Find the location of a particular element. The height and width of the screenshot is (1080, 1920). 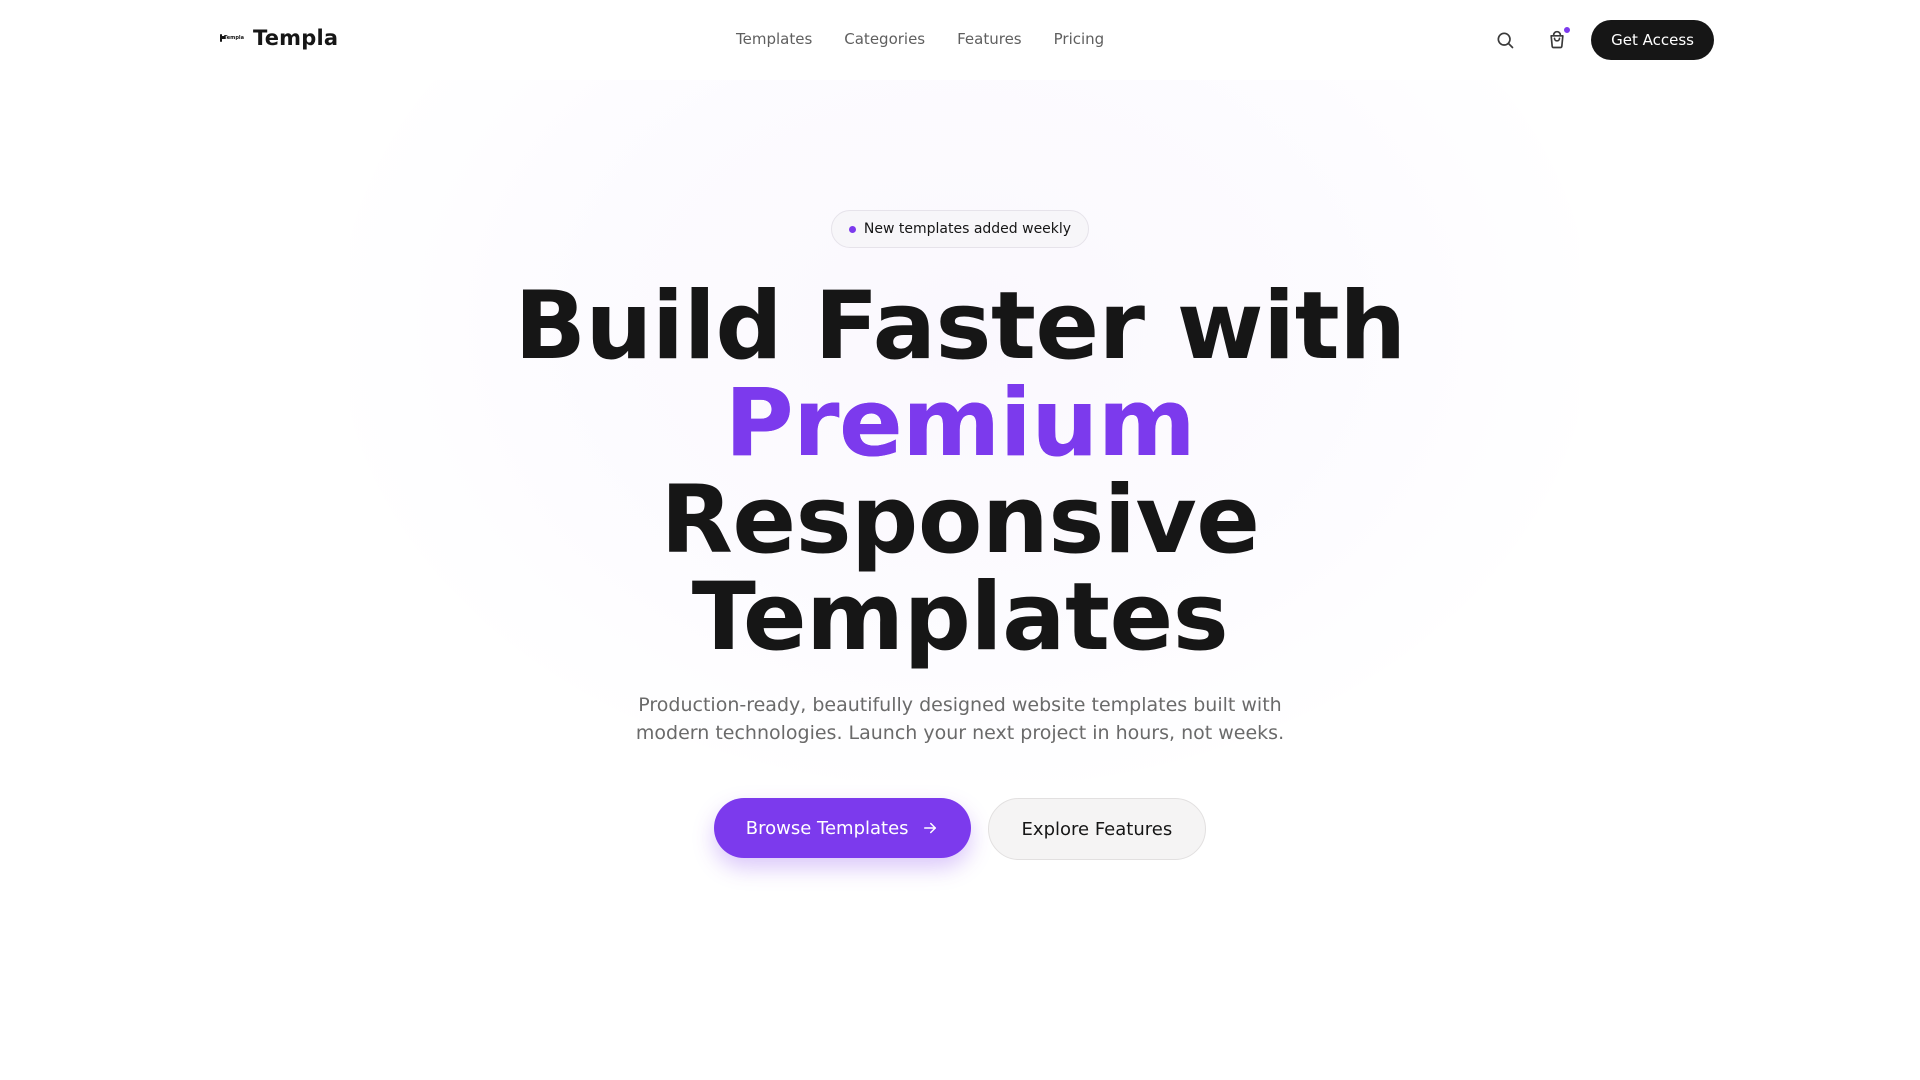

badge-text: New templates added weekly is located at coordinates (967, 229).